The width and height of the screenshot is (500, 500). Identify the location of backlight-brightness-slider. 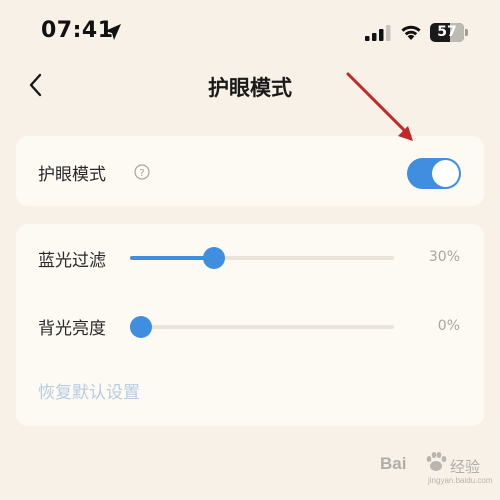
(262, 327).